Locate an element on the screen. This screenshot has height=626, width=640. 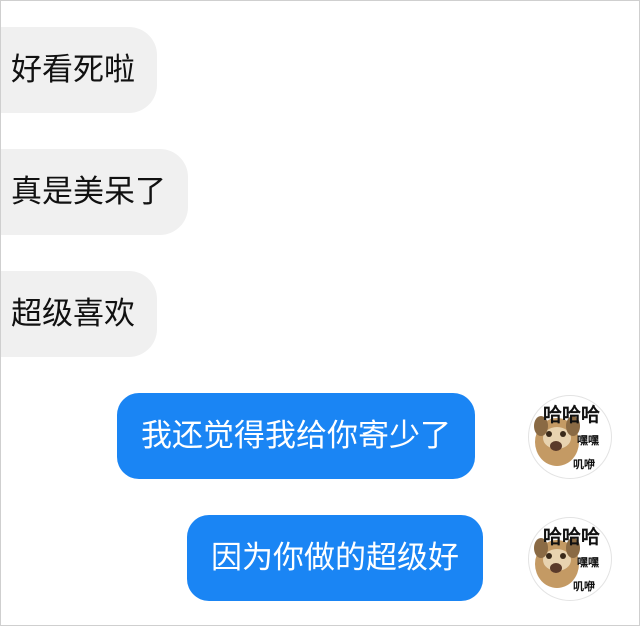
message-text: 好看死啦 is located at coordinates (73, 69).